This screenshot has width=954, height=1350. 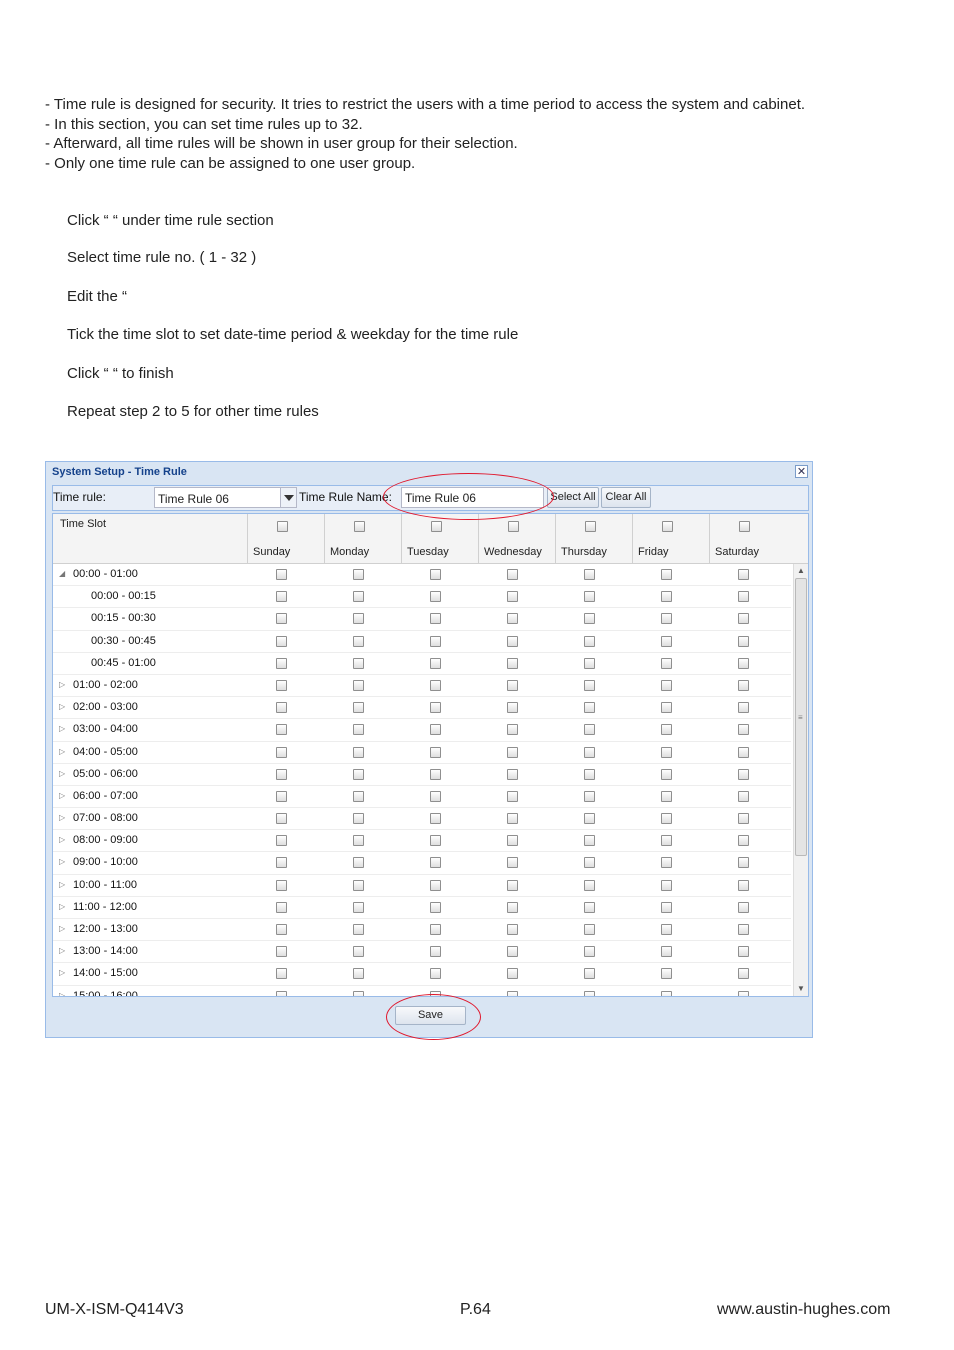 I want to click on scroll-up-icon: ▲, so click(x=801, y=571).